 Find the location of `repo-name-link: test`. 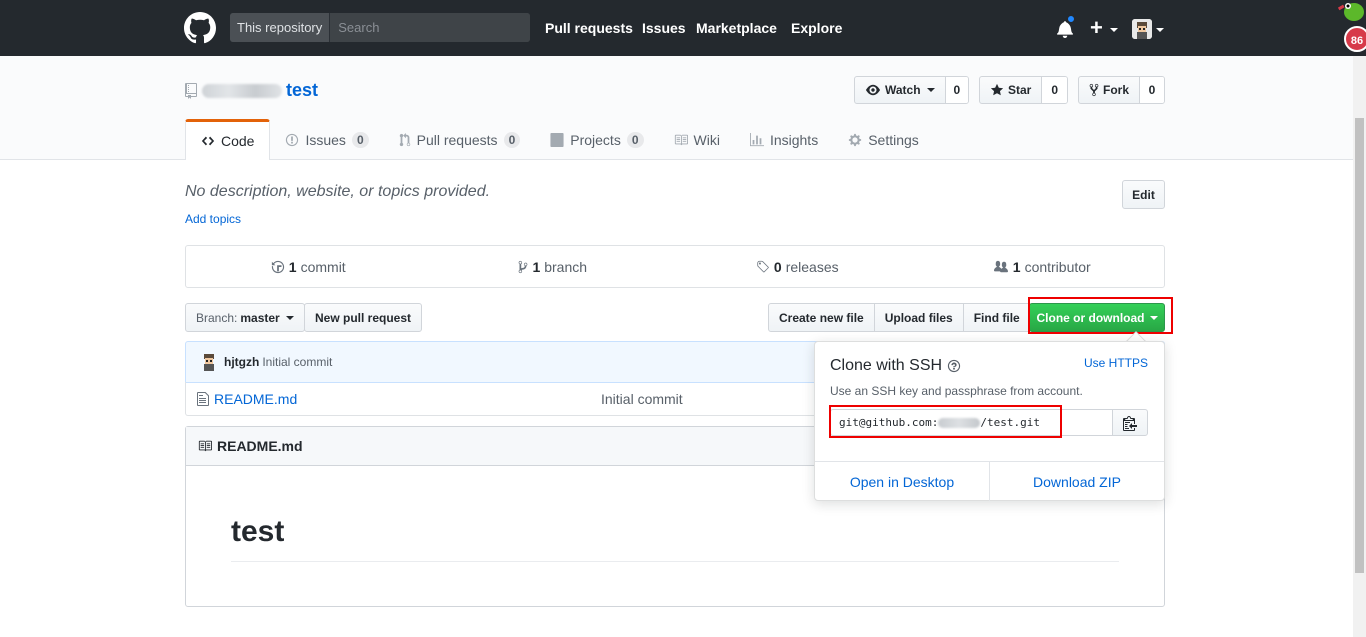

repo-name-link: test is located at coordinates (302, 90).